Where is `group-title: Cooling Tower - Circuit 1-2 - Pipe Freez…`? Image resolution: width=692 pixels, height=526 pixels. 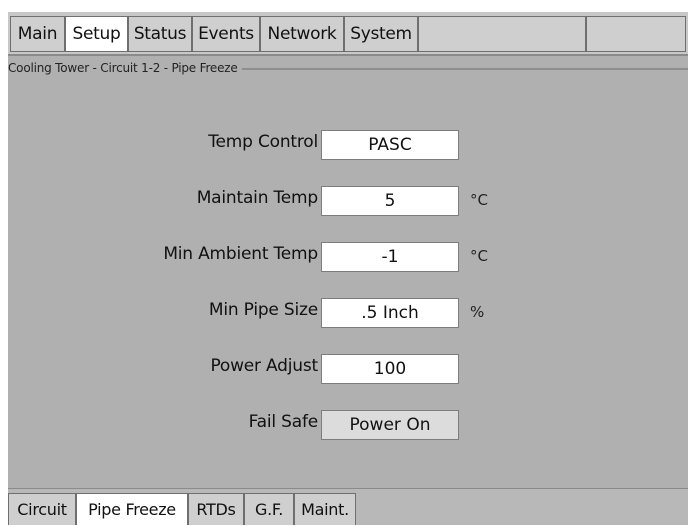
group-title: Cooling Tower - Circuit 1-2 - Pipe Freez… is located at coordinates (125, 68).